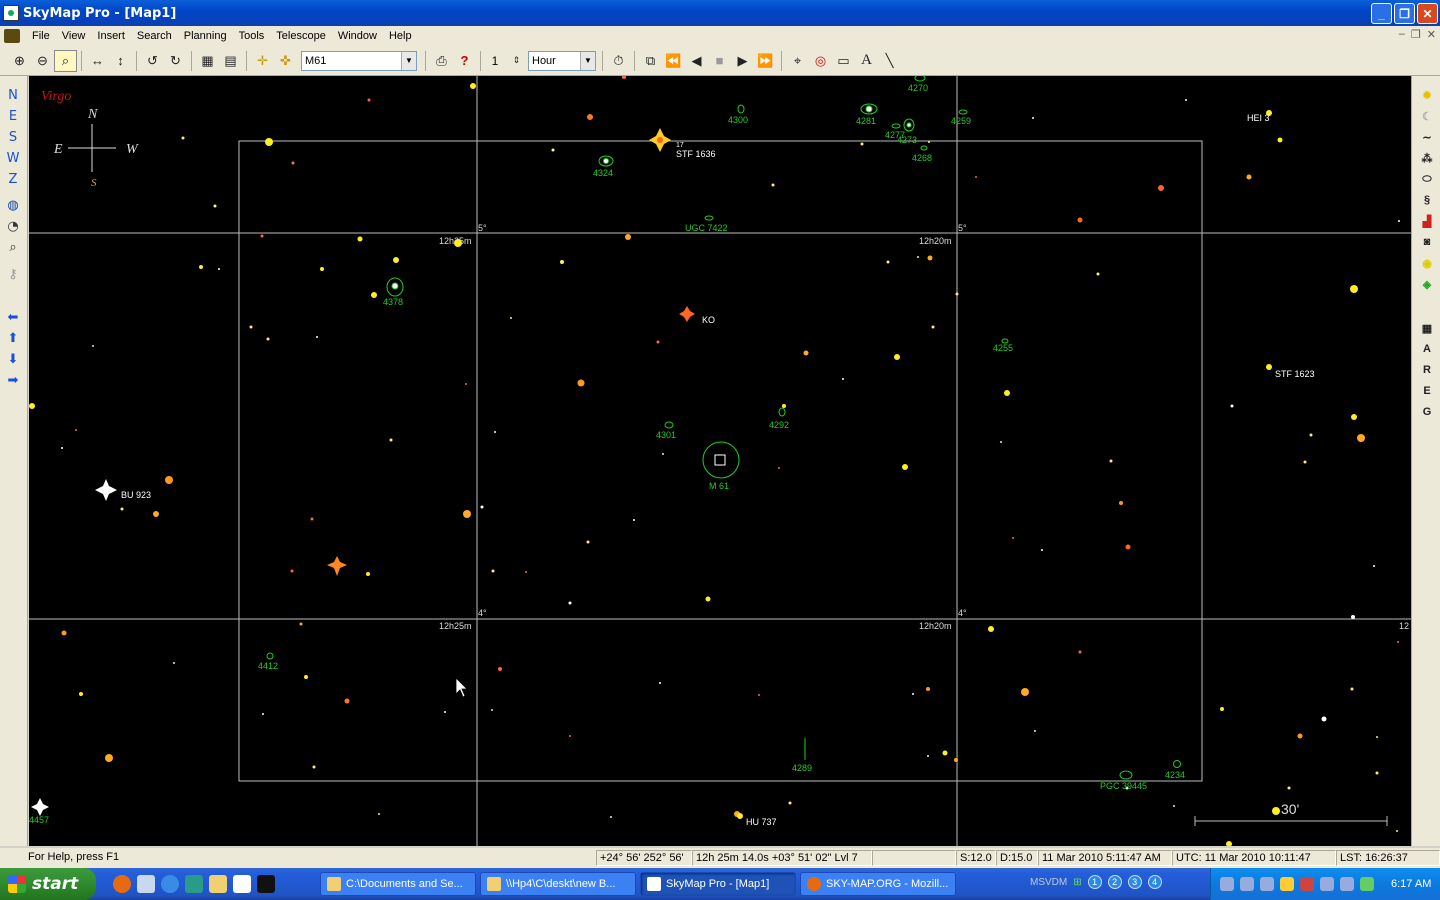 The height and width of the screenshot is (900, 1440). What do you see at coordinates (1114, 882) in the screenshot?
I see `desktop-2-button: 2` at bounding box center [1114, 882].